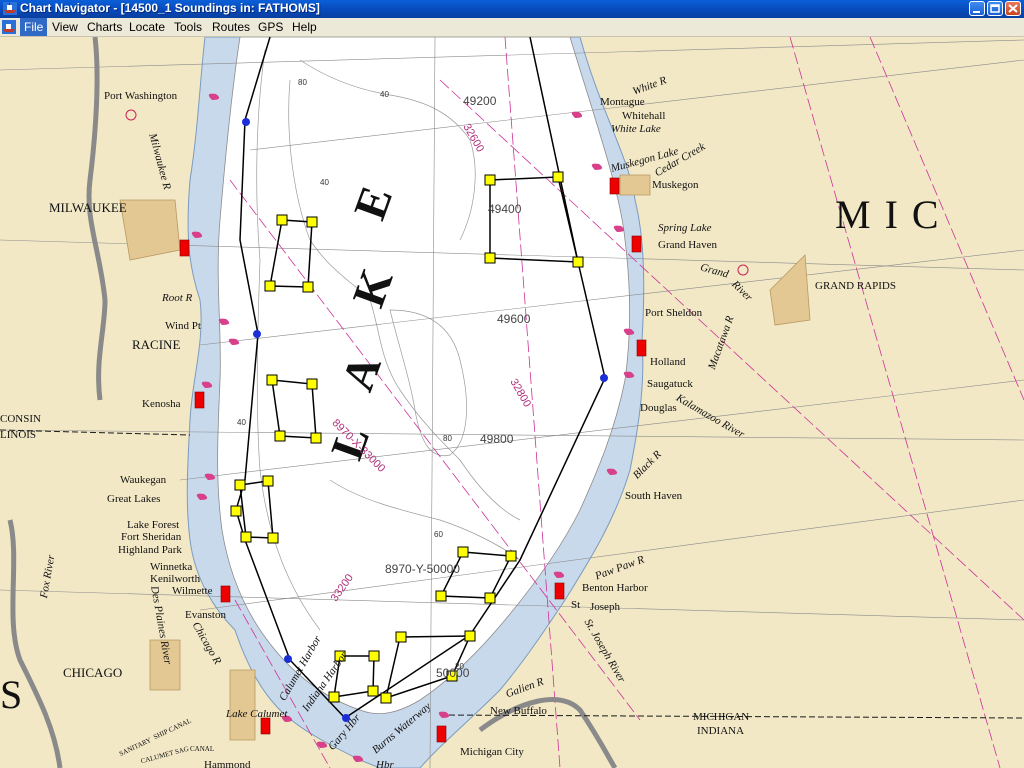  Describe the element at coordinates (635, 185) in the screenshot. I see `urban-muskegon` at that location.